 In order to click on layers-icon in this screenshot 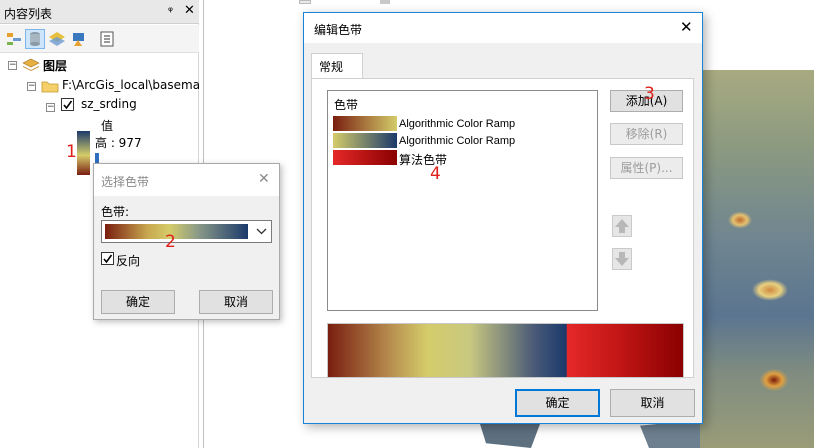, I will do `click(31, 66)`.